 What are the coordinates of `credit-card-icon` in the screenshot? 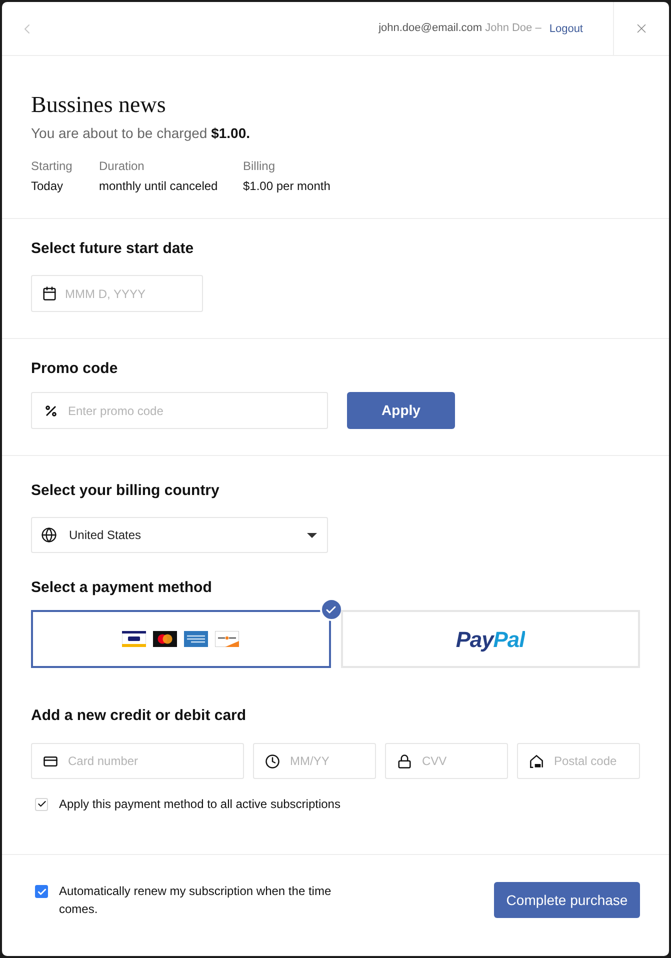 It's located at (50, 761).